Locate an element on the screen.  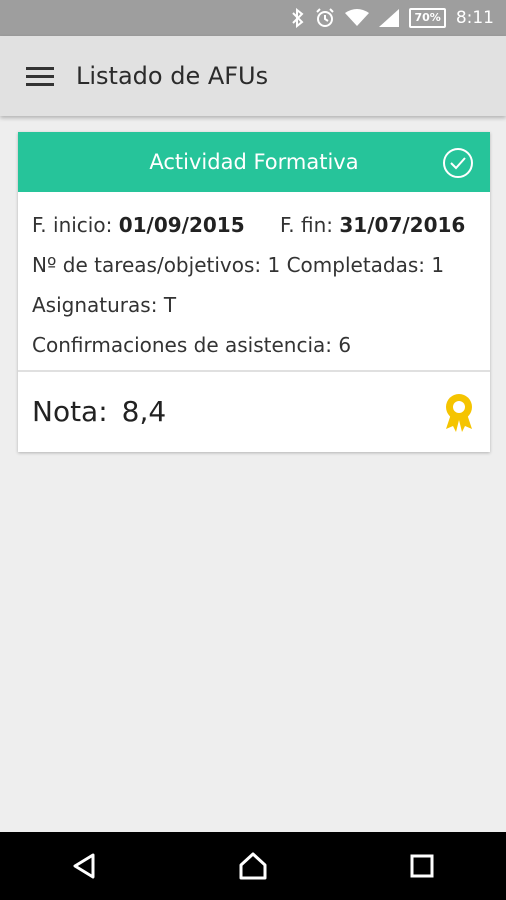
menu-button is located at coordinates (40, 76).